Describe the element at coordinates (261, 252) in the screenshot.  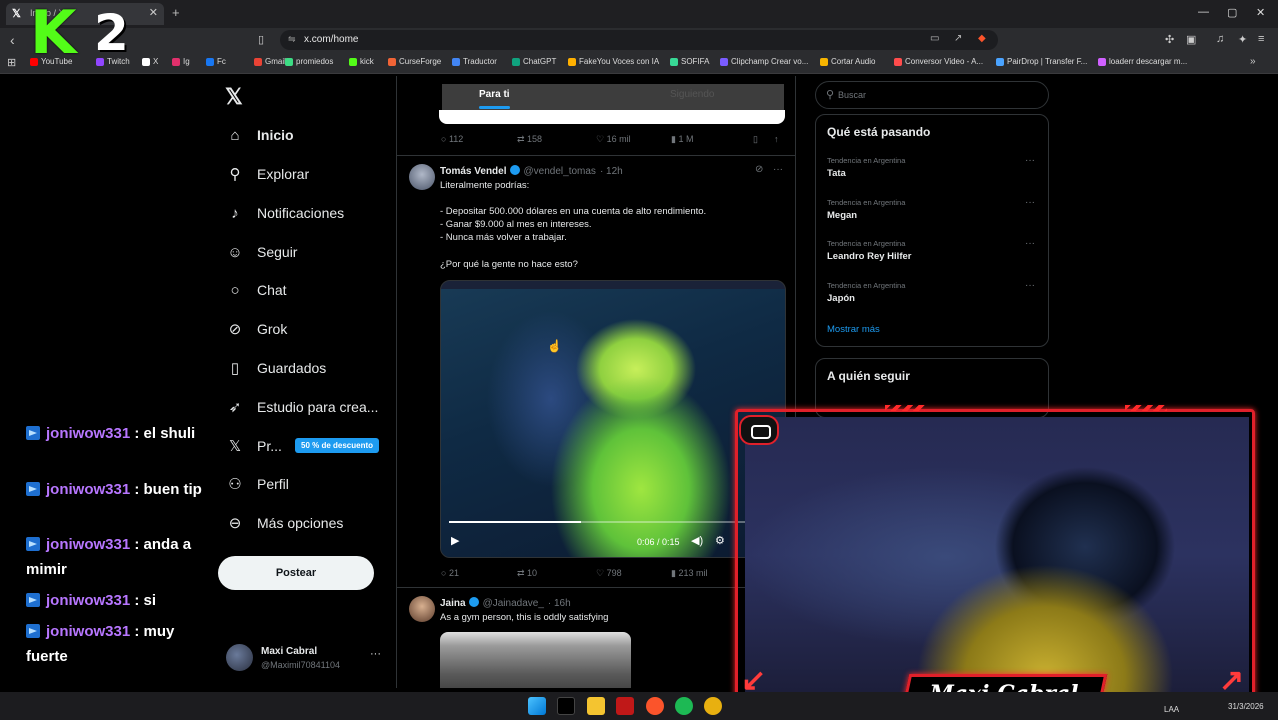
I see `nav-item-follow: ☺ Seguir` at that location.